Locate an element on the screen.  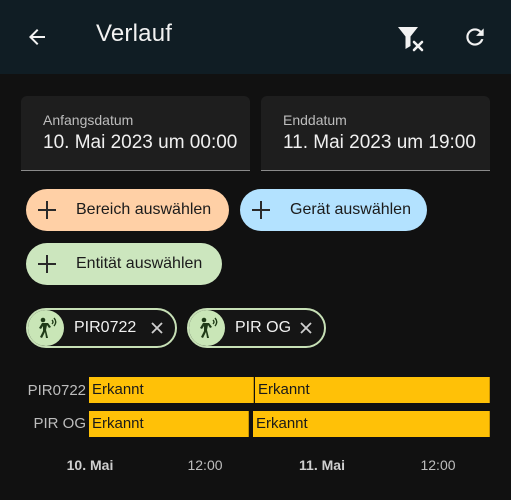
refresh-icon is located at coordinates (475, 37).